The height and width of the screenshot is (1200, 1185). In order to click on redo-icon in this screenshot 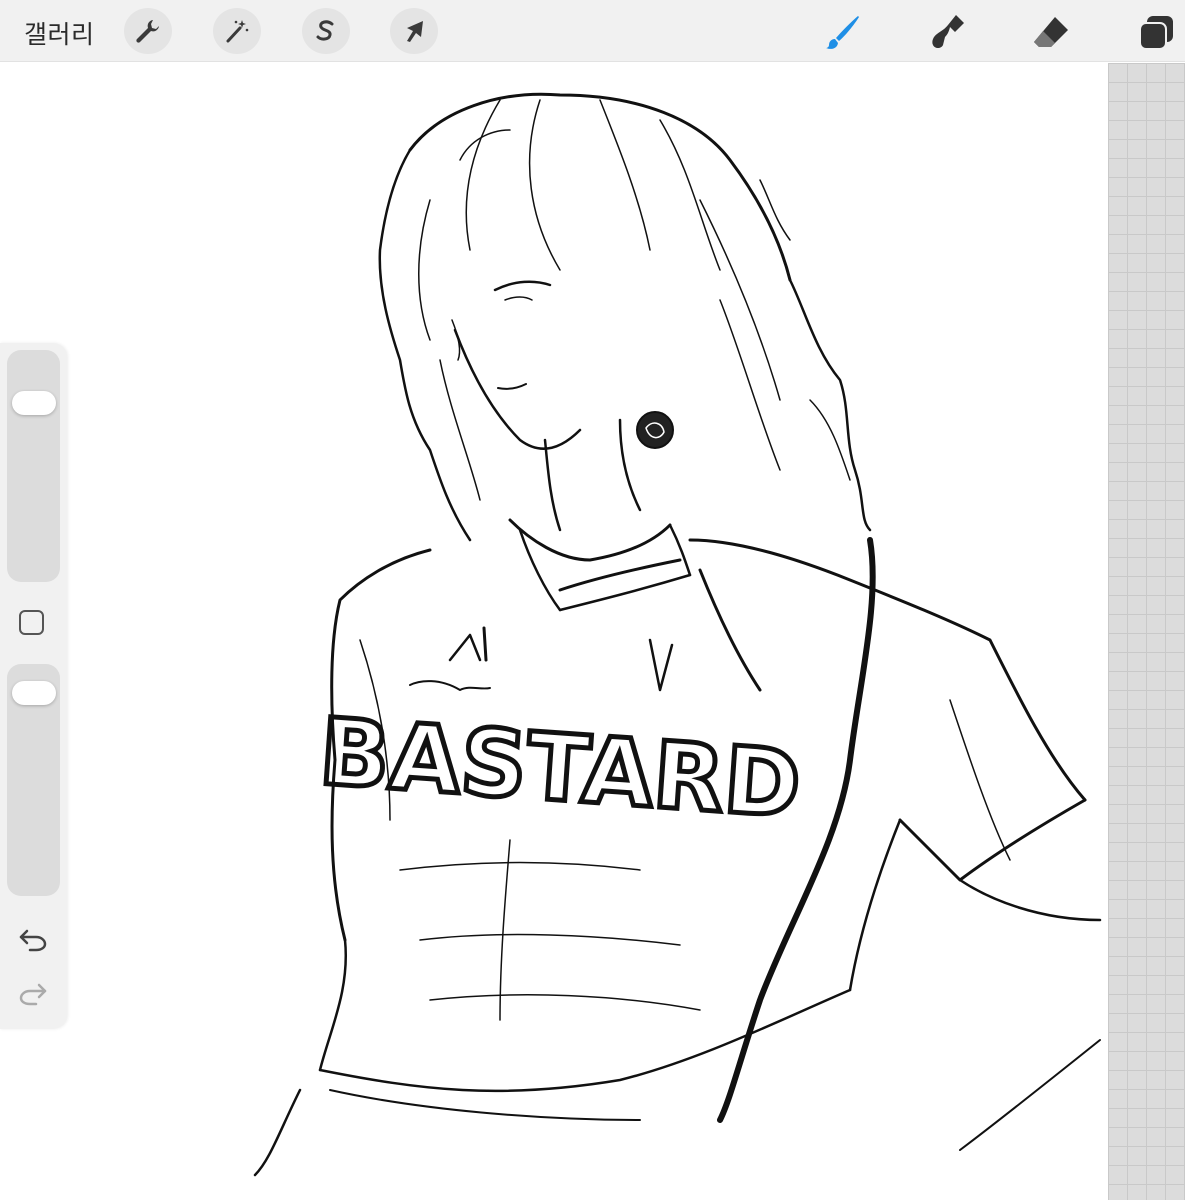, I will do `click(33, 994)`.